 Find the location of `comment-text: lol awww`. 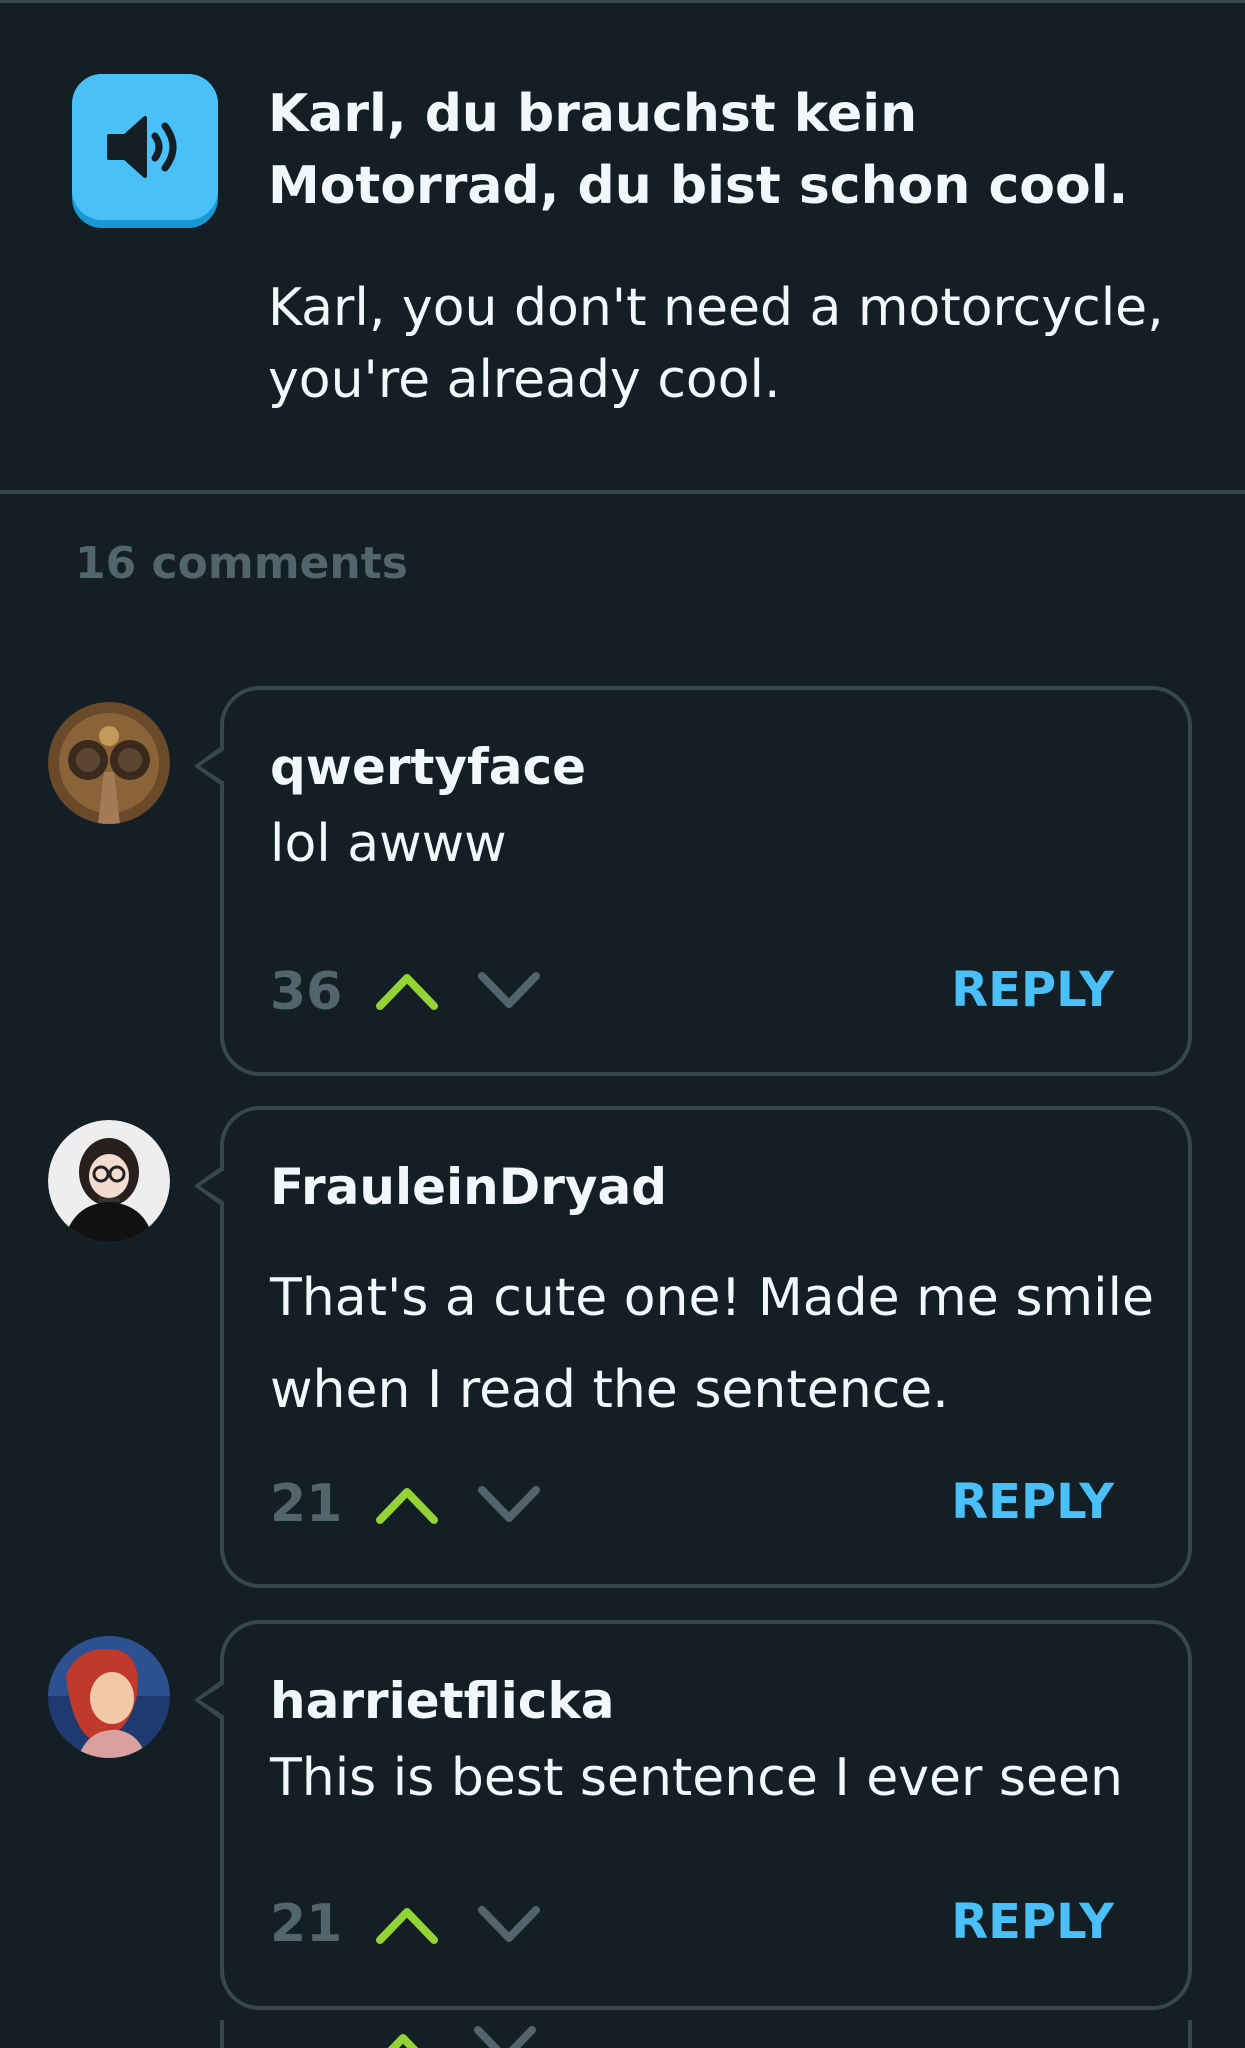

comment-text: lol awww is located at coordinates (388, 844).